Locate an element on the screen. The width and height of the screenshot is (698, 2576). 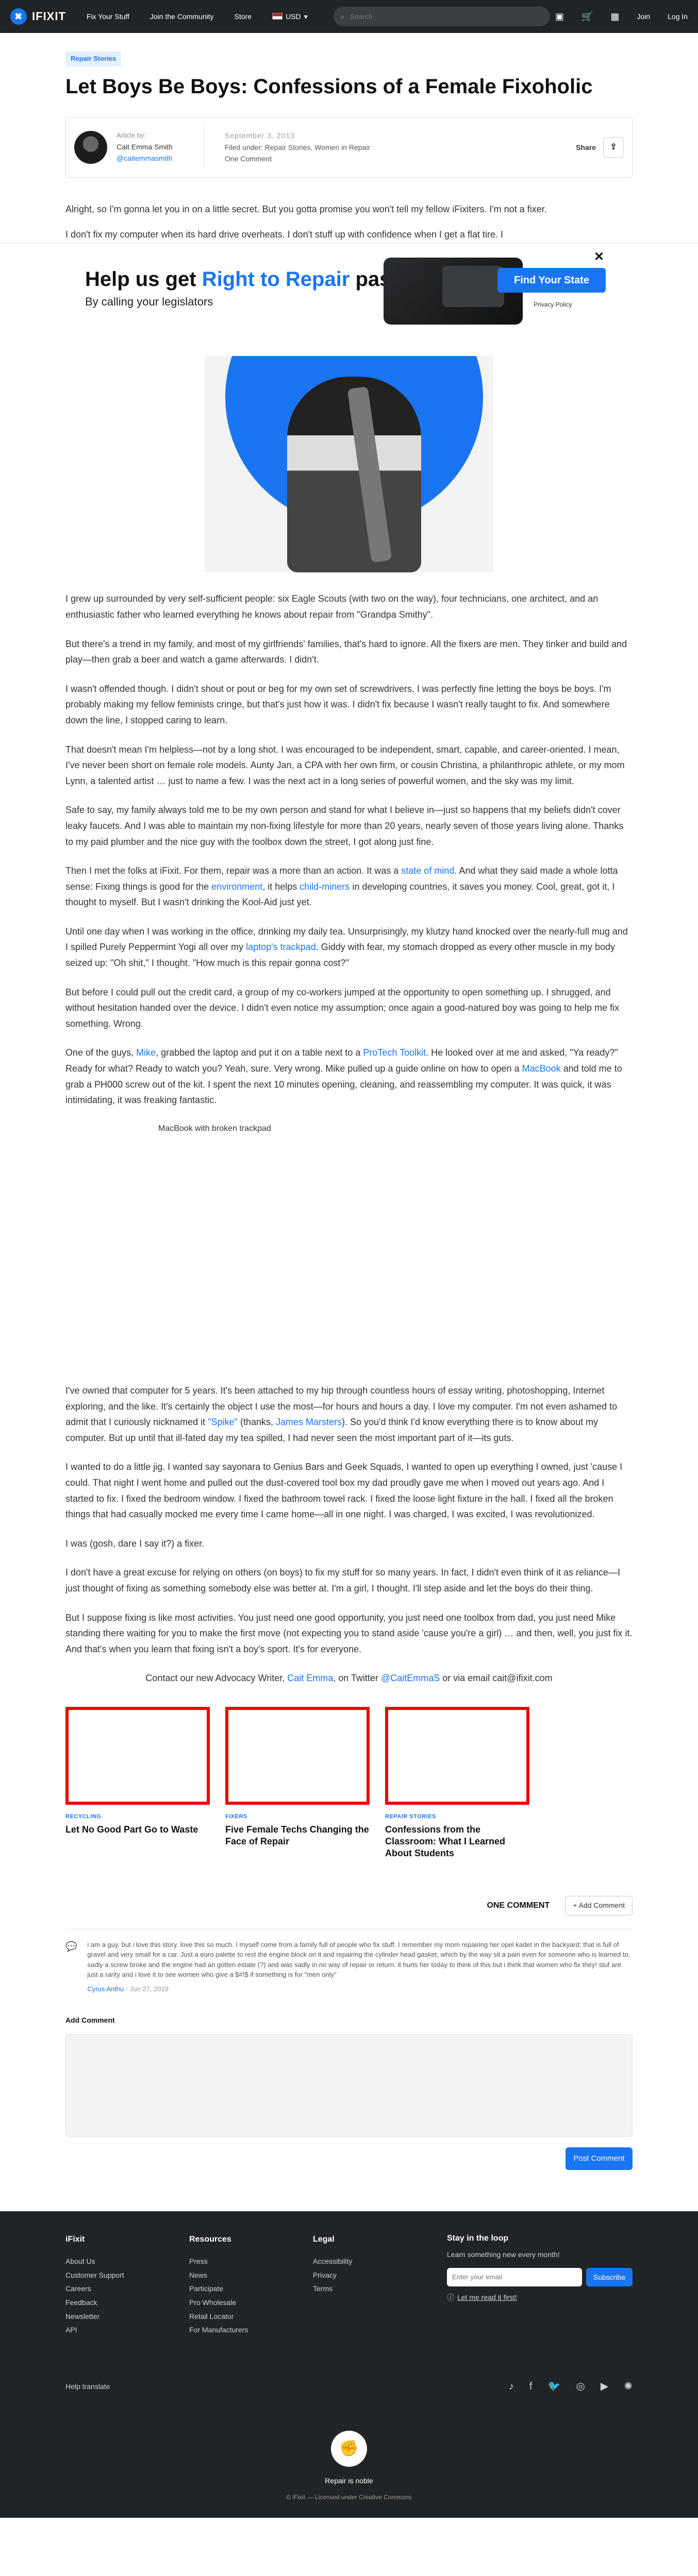
footer-link: Terms is located at coordinates (375, 2289).